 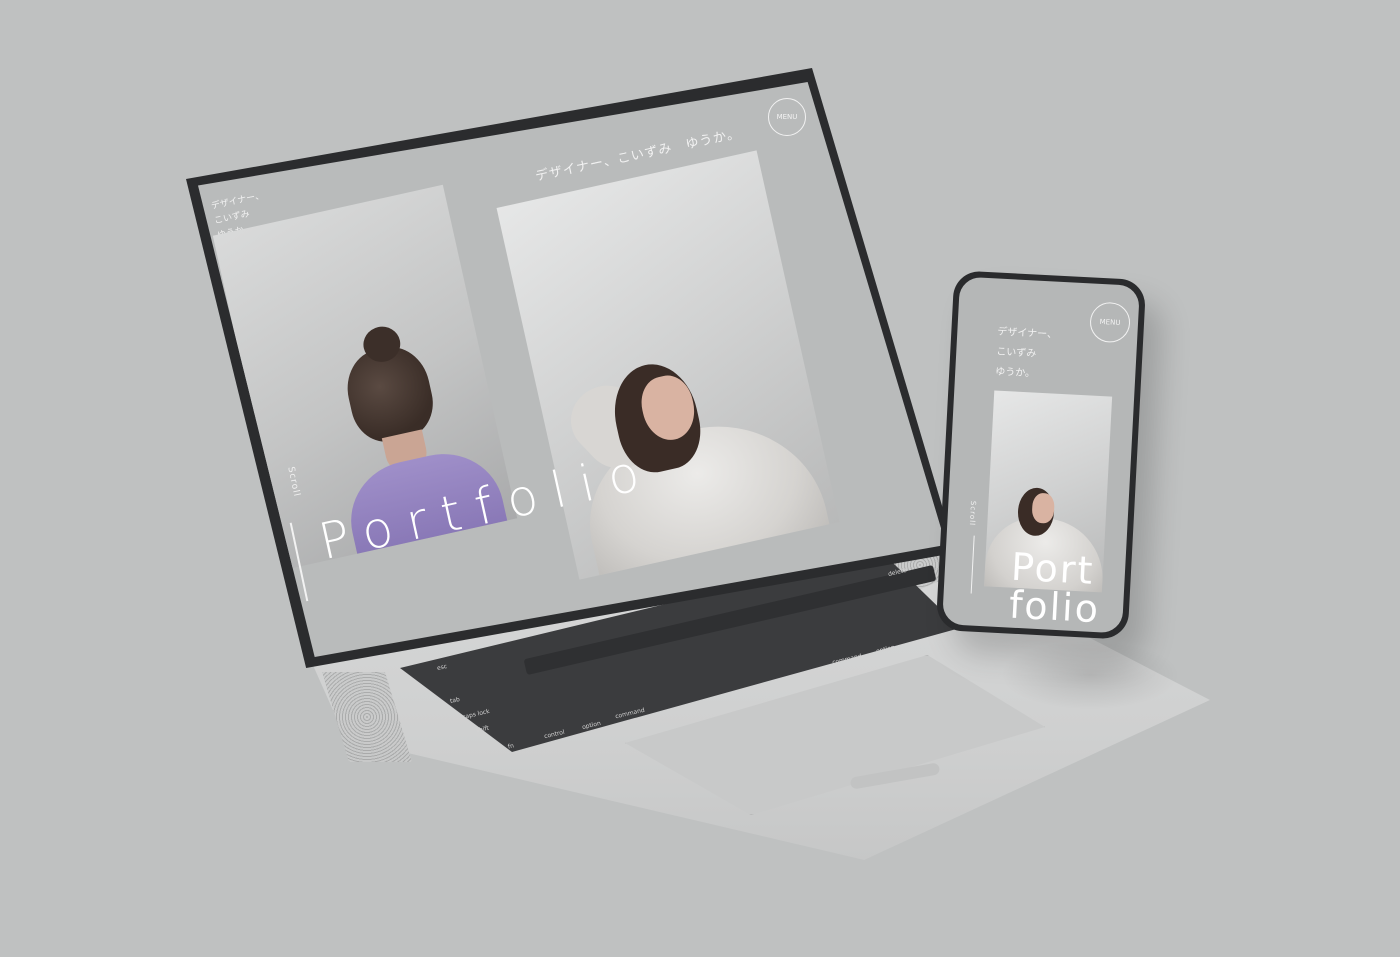 What do you see at coordinates (1026, 353) in the screenshot?
I see `mobile-name-text: デザイナー、 こいずみ ゆうか。` at bounding box center [1026, 353].